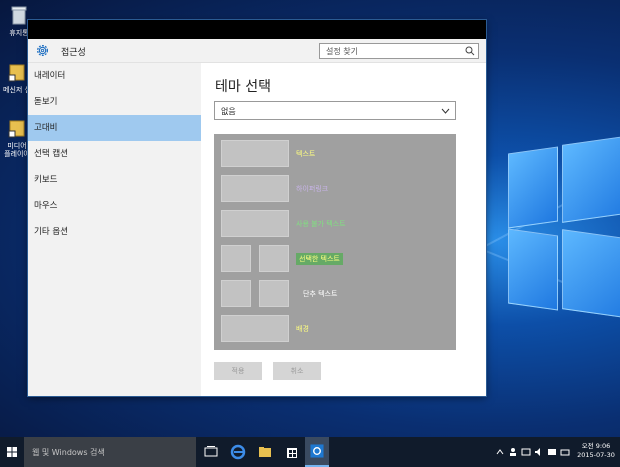 The image size is (620, 467). Describe the element at coordinates (114, 128) in the screenshot. I see `sidebar-item-high-contrast: 고대비` at that location.